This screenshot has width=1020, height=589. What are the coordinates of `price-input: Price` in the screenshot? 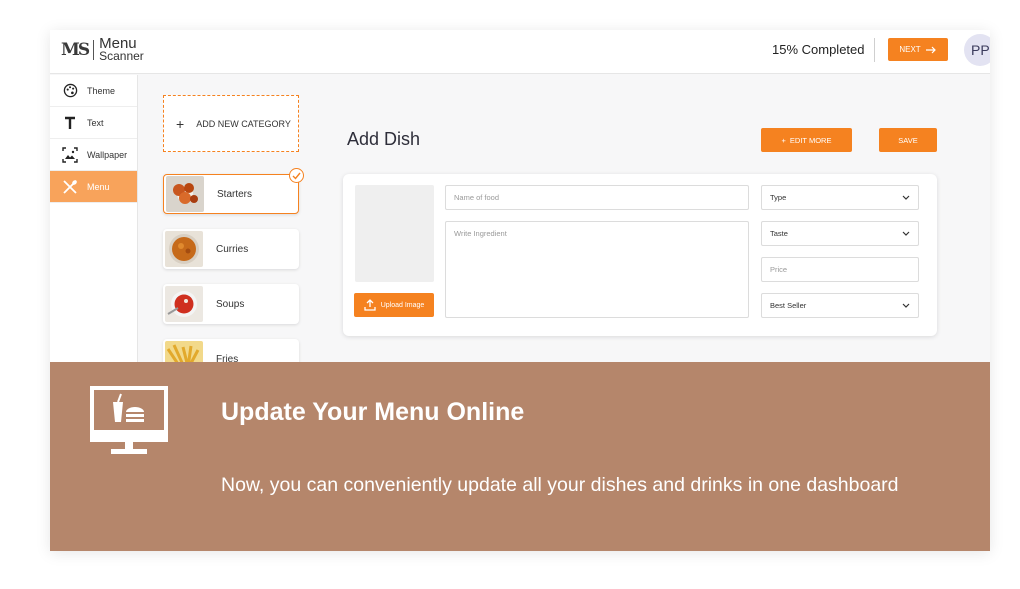 It's located at (840, 269).